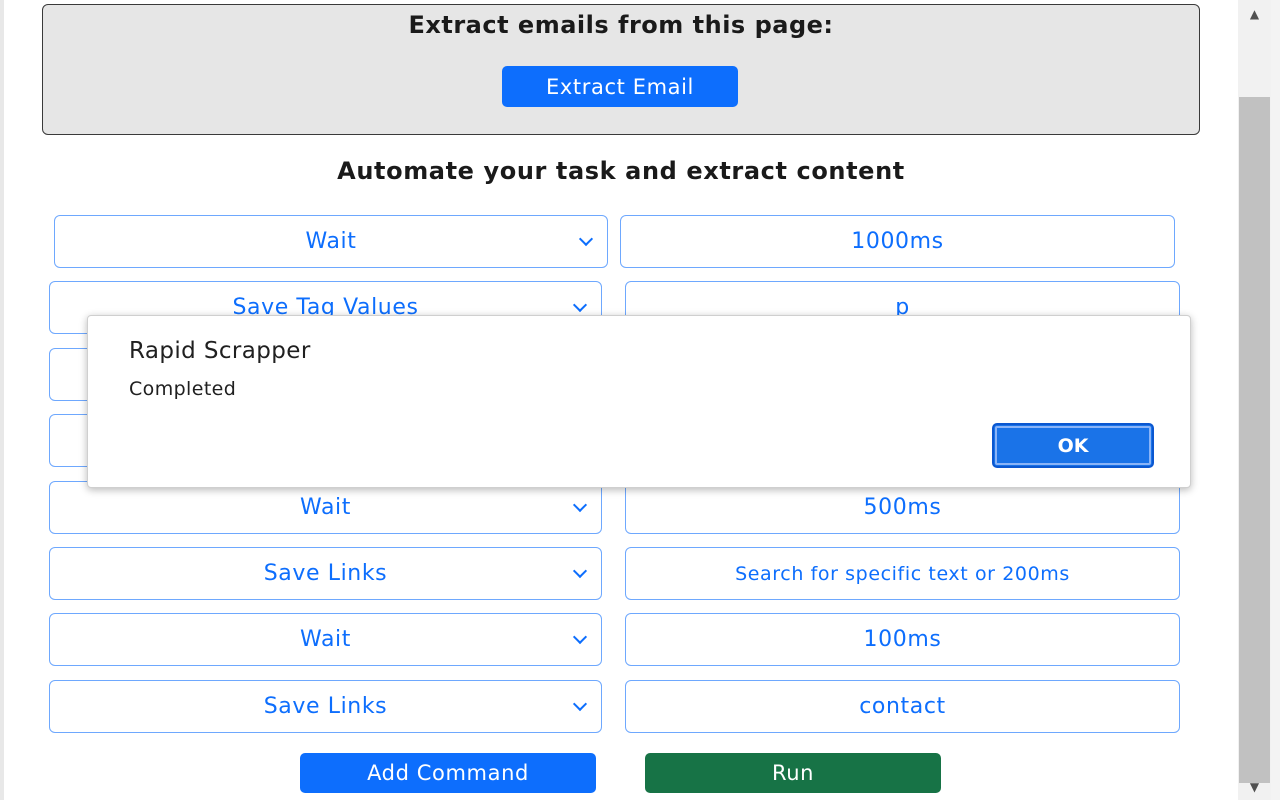 The width and height of the screenshot is (1280, 800). I want to click on run-button: Run, so click(793, 773).